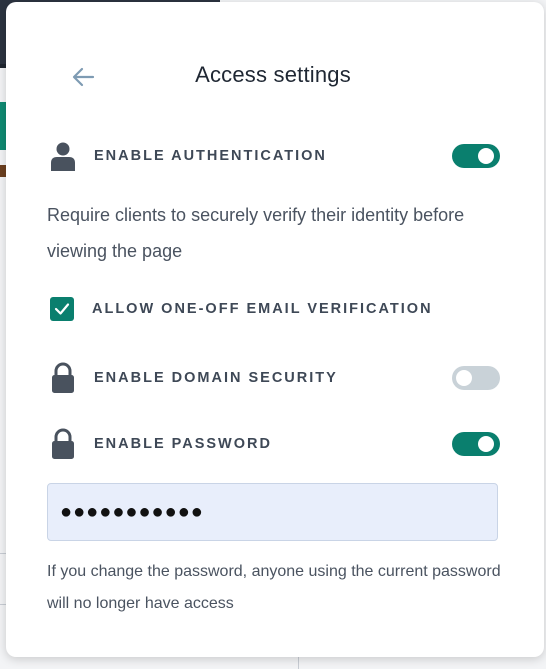  I want to click on email-verification-option: ALLOW ONE-OFF EMAIL VERIFICATION, so click(241, 309).